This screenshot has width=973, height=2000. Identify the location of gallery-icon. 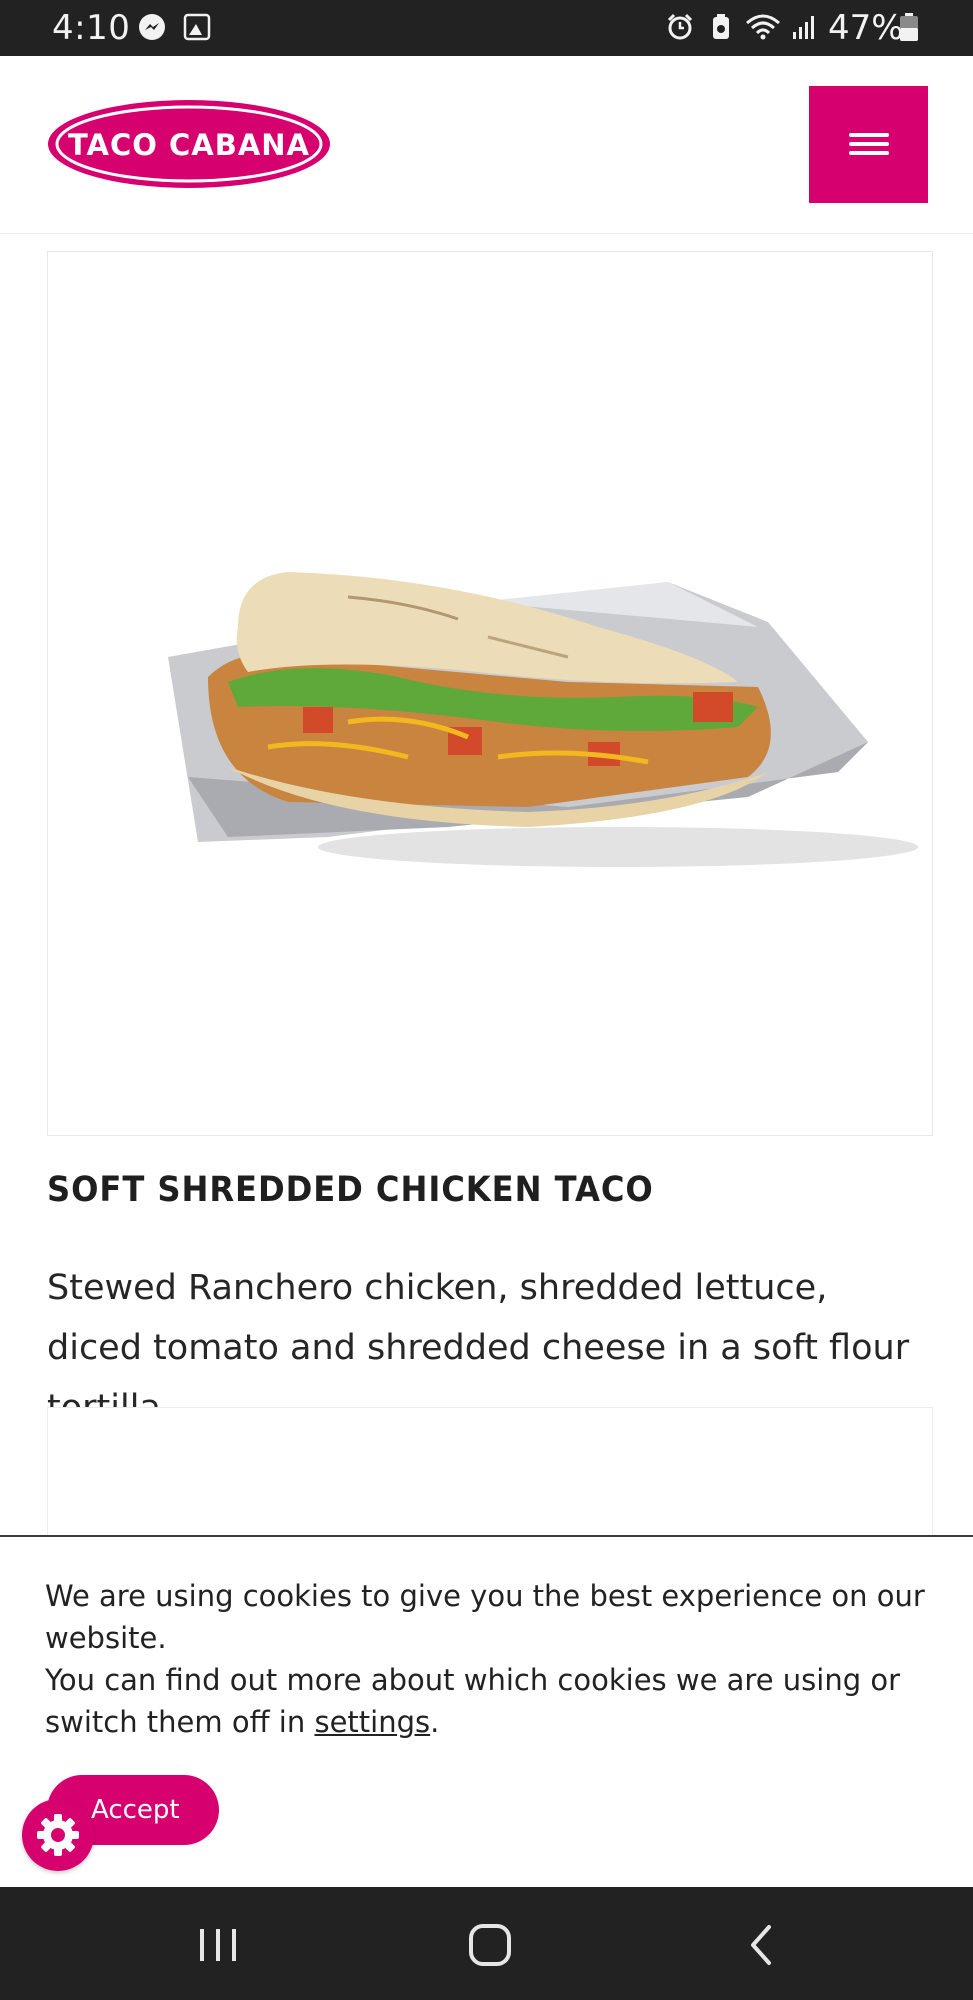
(197, 27).